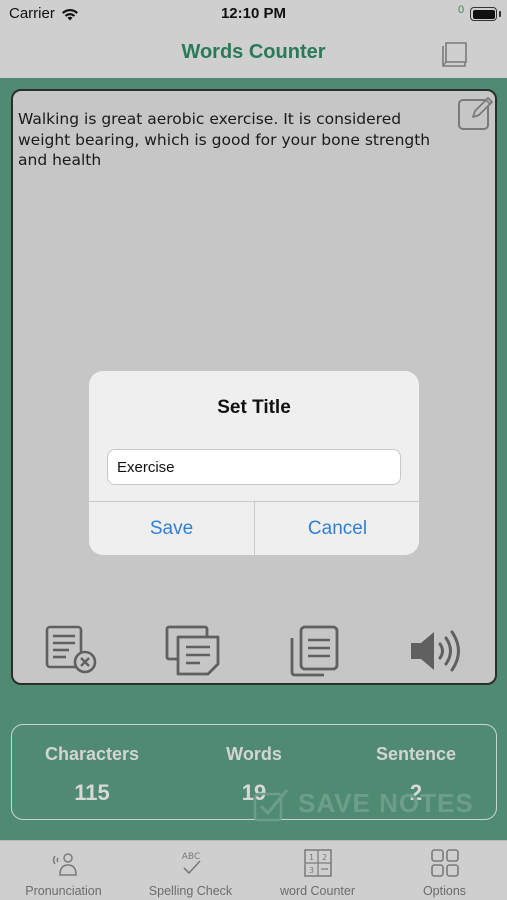  What do you see at coordinates (254, 754) in the screenshot?
I see `words-label: Words` at bounding box center [254, 754].